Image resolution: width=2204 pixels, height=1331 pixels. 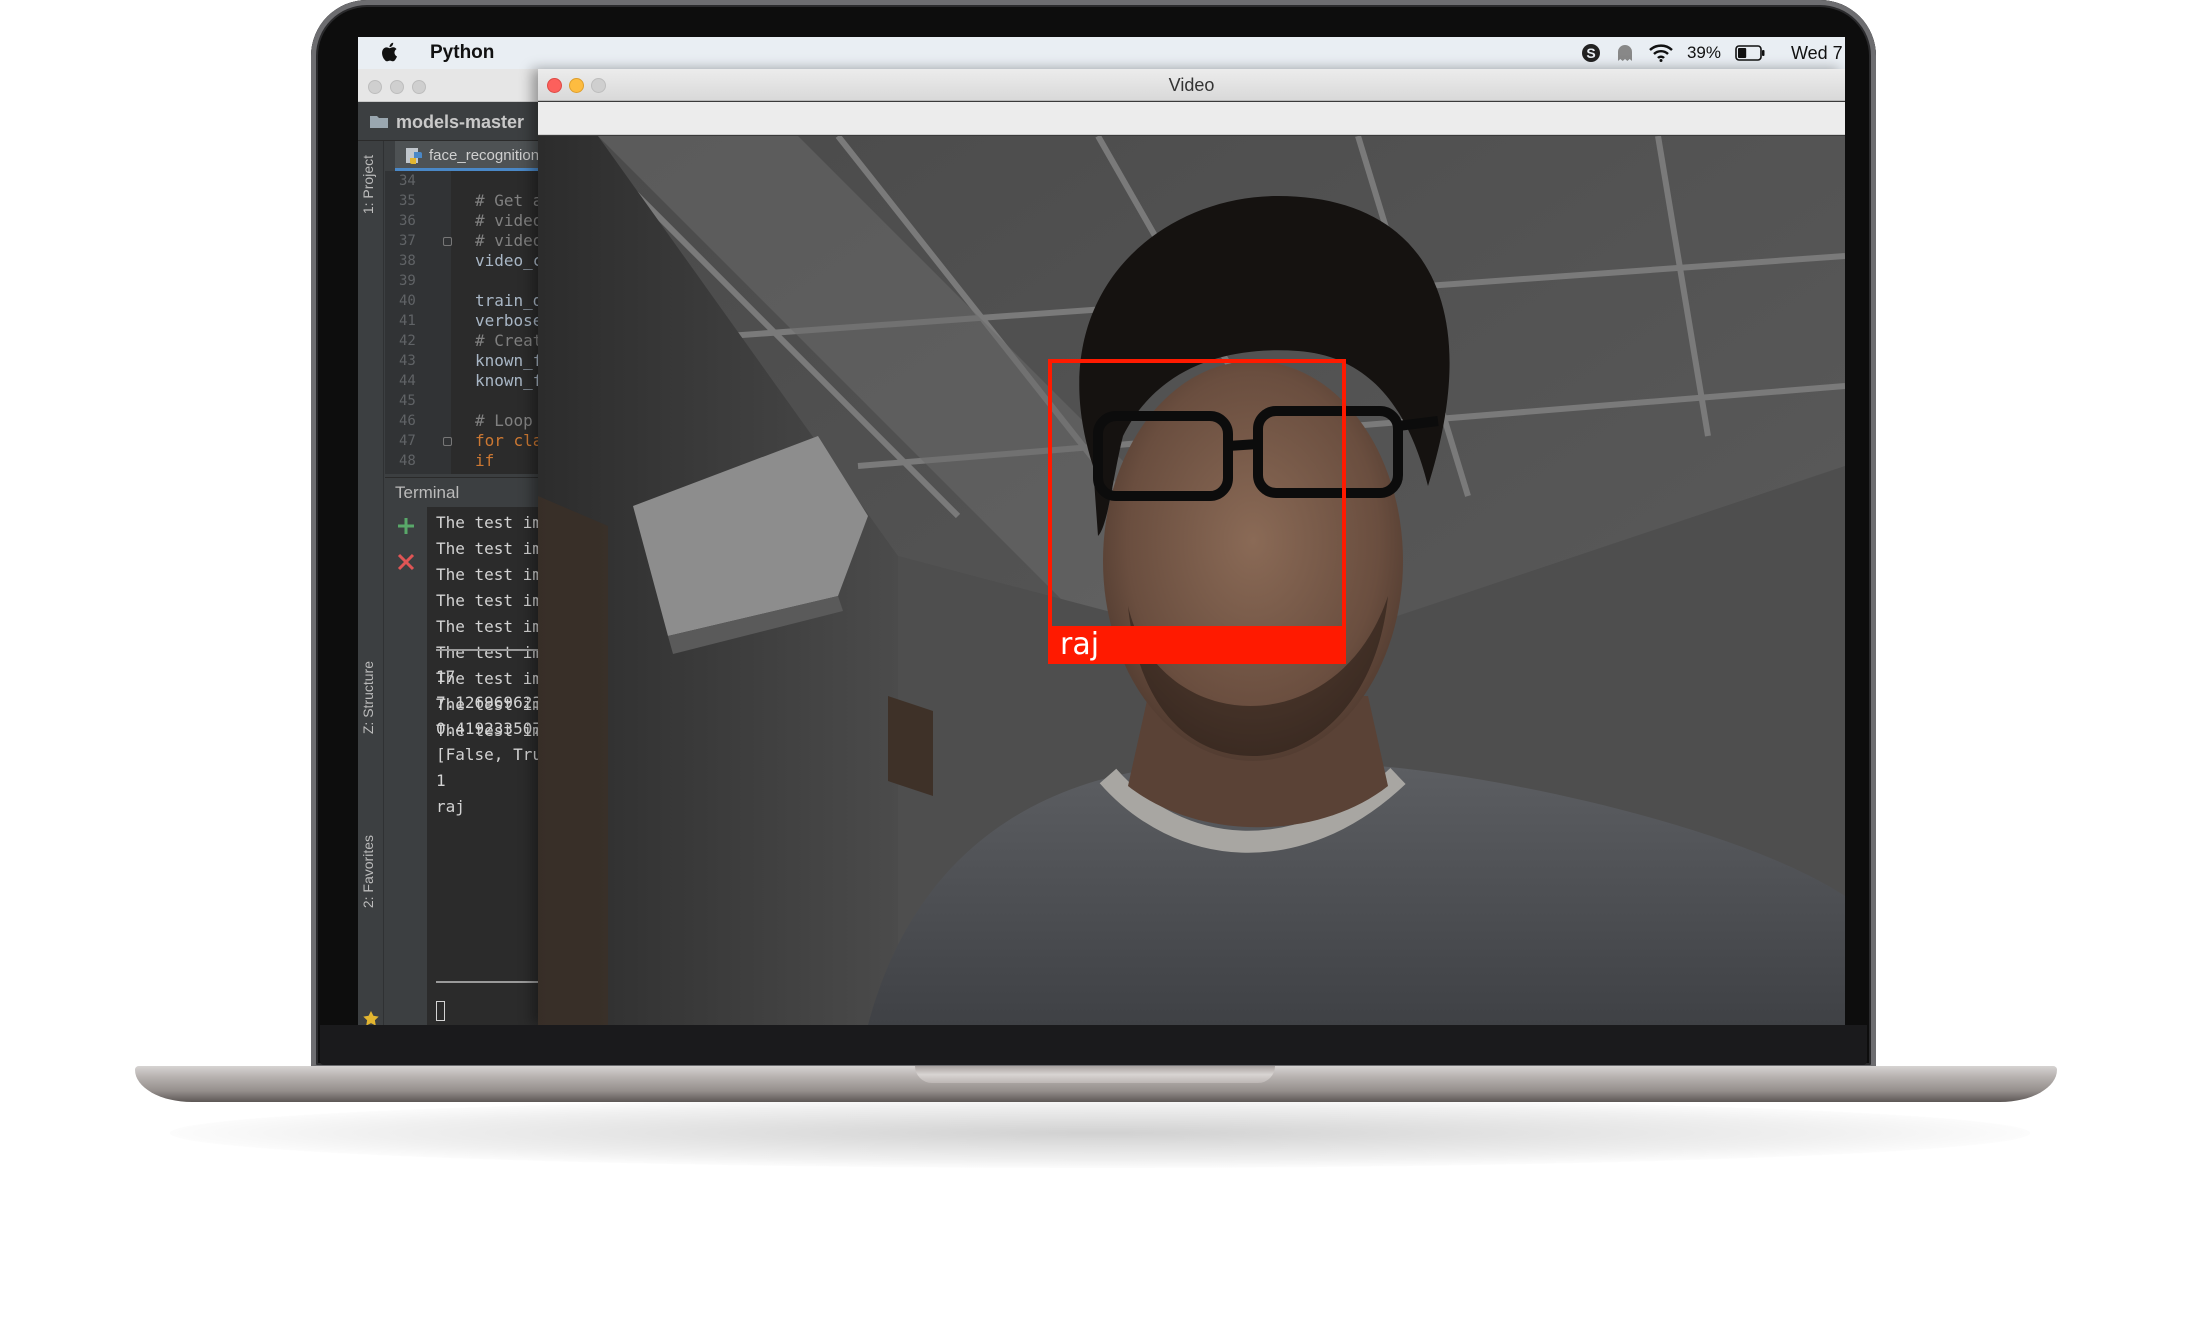 What do you see at coordinates (1093, 1045) in the screenshot?
I see `laptop-lid-chin` at bounding box center [1093, 1045].